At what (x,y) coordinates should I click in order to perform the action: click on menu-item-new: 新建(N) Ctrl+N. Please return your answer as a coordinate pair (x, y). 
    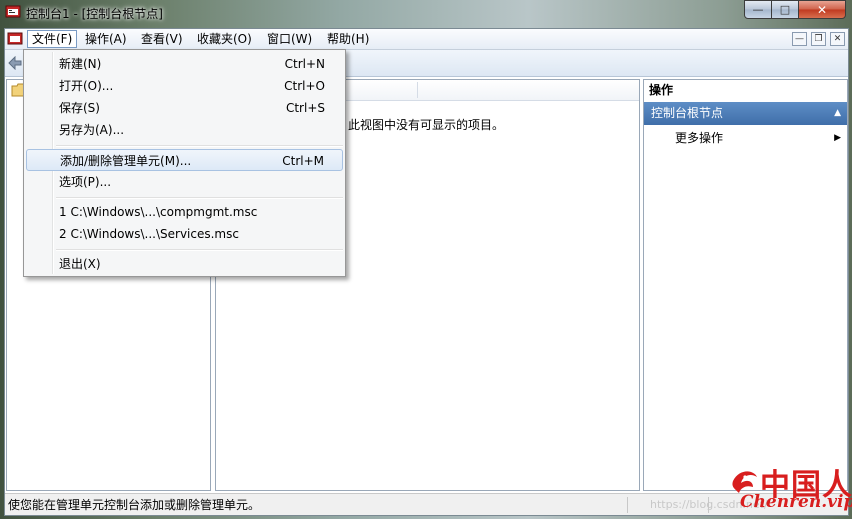
    Looking at the image, I should click on (184, 64).